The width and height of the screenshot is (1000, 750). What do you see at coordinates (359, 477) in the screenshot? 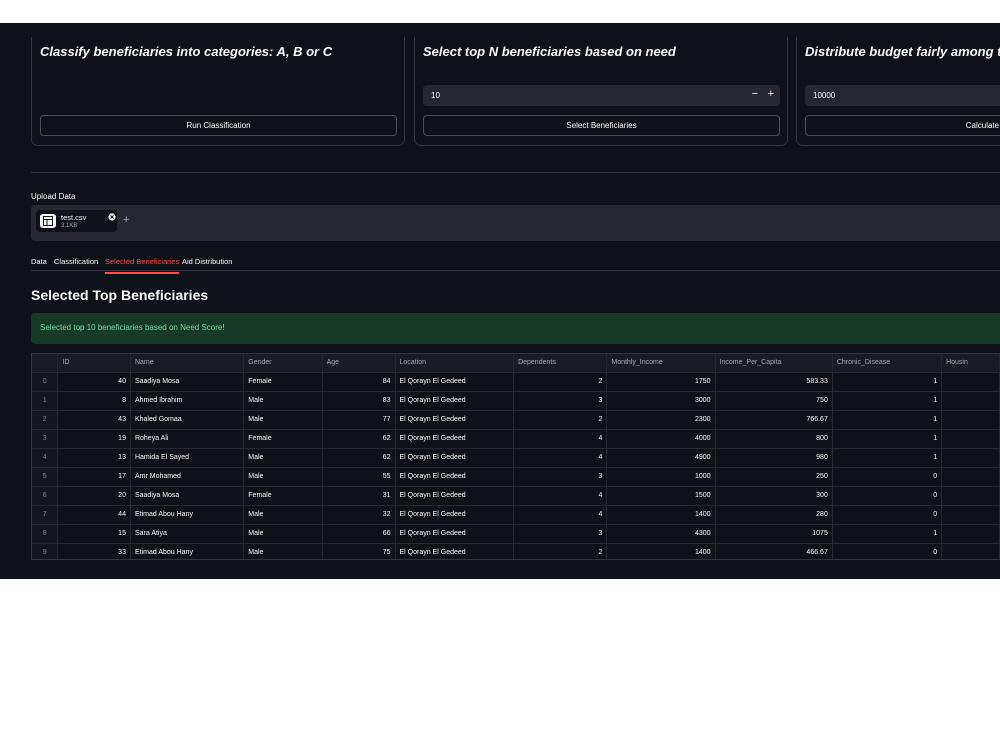
I see `table-cell: 55` at bounding box center [359, 477].